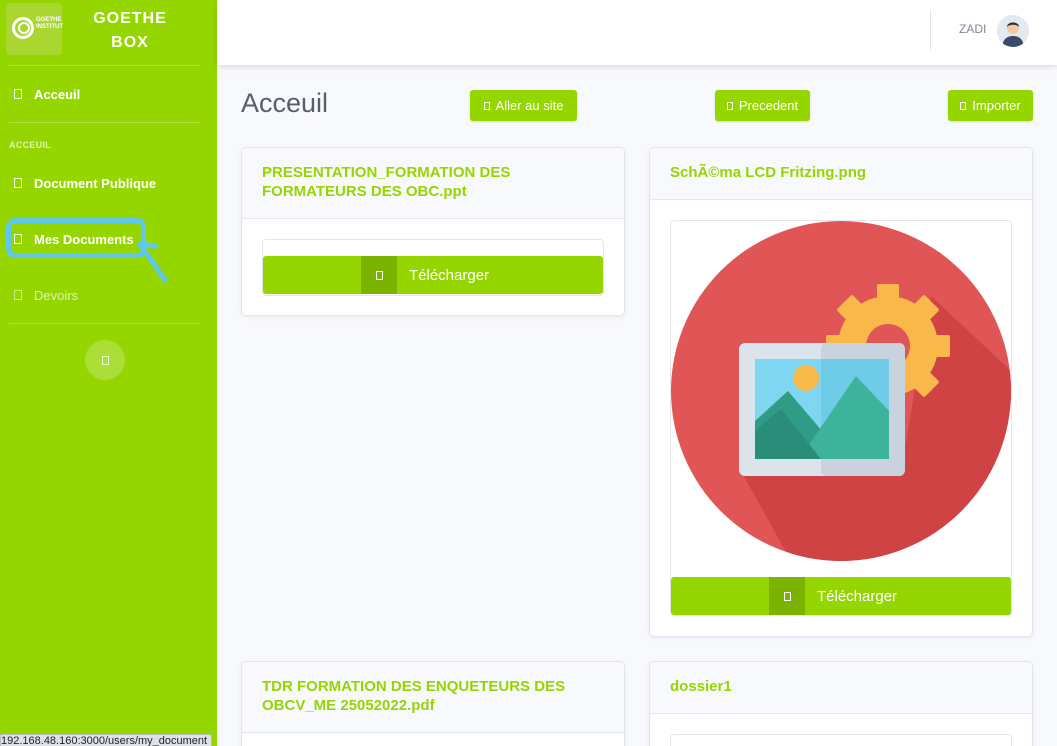 This screenshot has width=1057, height=746. I want to click on folder-card: dossier1, so click(841, 703).